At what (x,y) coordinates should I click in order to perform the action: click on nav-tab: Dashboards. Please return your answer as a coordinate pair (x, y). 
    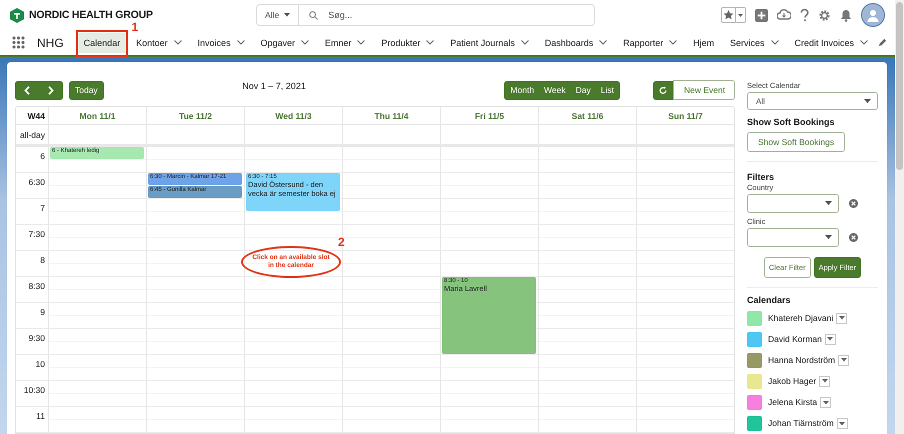
    Looking at the image, I should click on (576, 42).